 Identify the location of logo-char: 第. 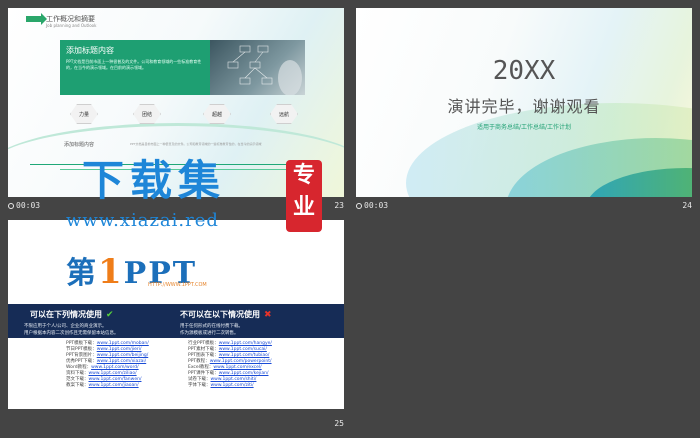
(82, 273).